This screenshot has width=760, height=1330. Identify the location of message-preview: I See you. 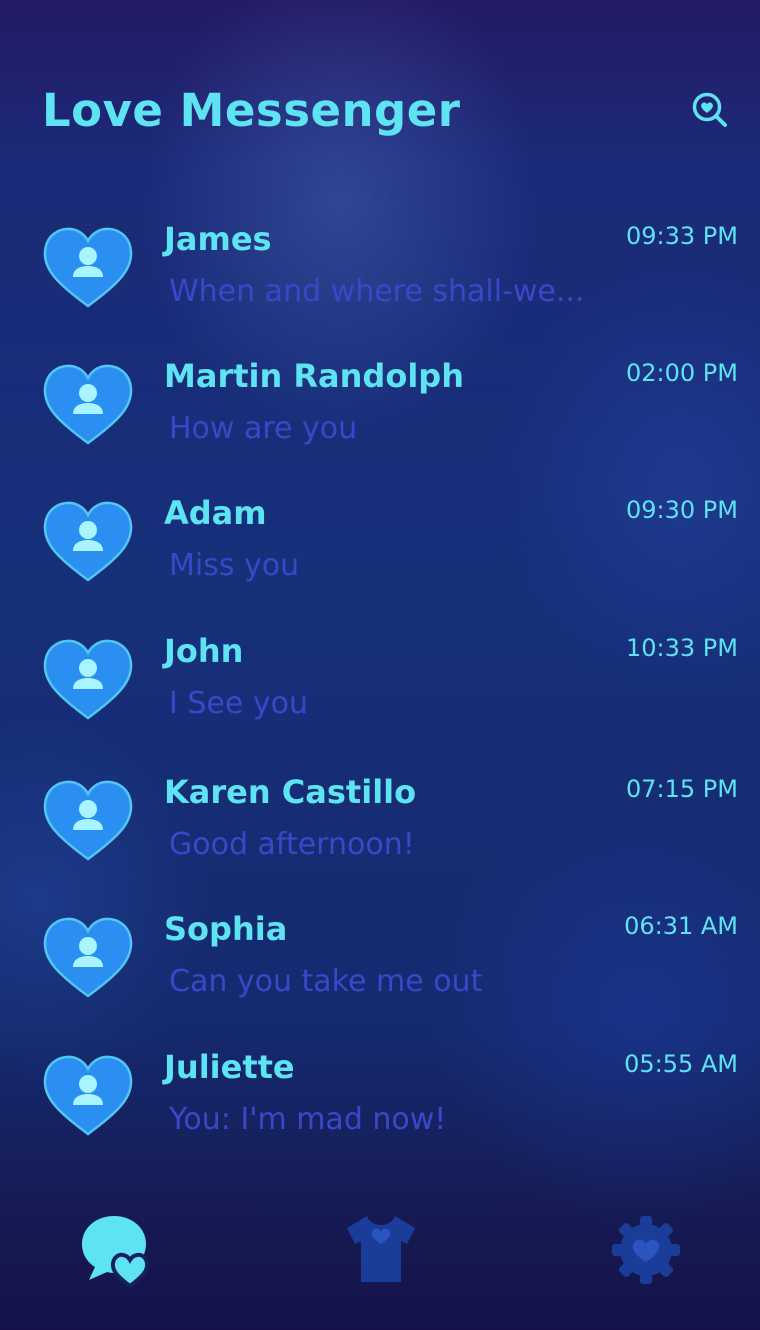
(238, 703).